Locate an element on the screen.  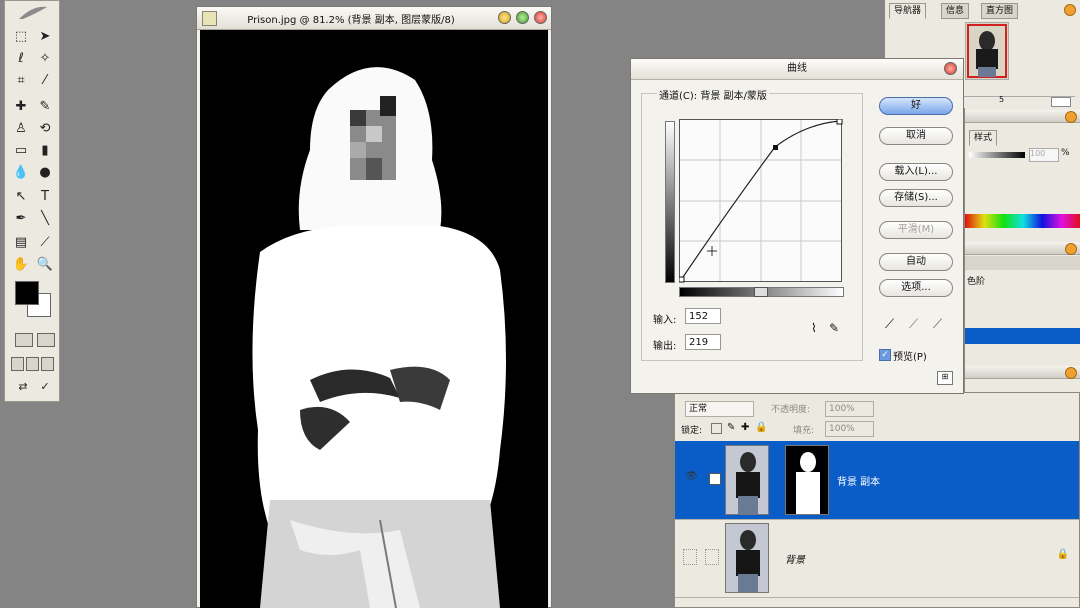
tab-histogram: 直方图 is located at coordinates (1000, 11).